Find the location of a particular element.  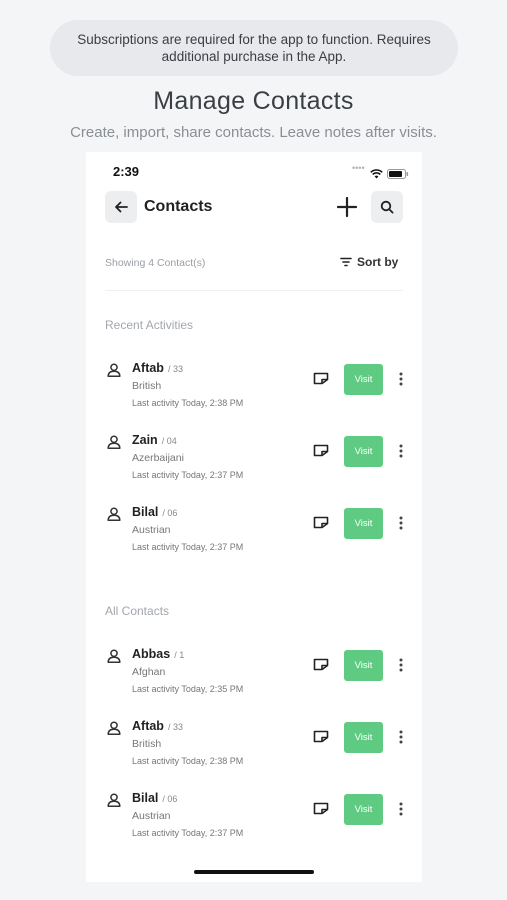

top-bar: Contacts is located at coordinates (254, 208).